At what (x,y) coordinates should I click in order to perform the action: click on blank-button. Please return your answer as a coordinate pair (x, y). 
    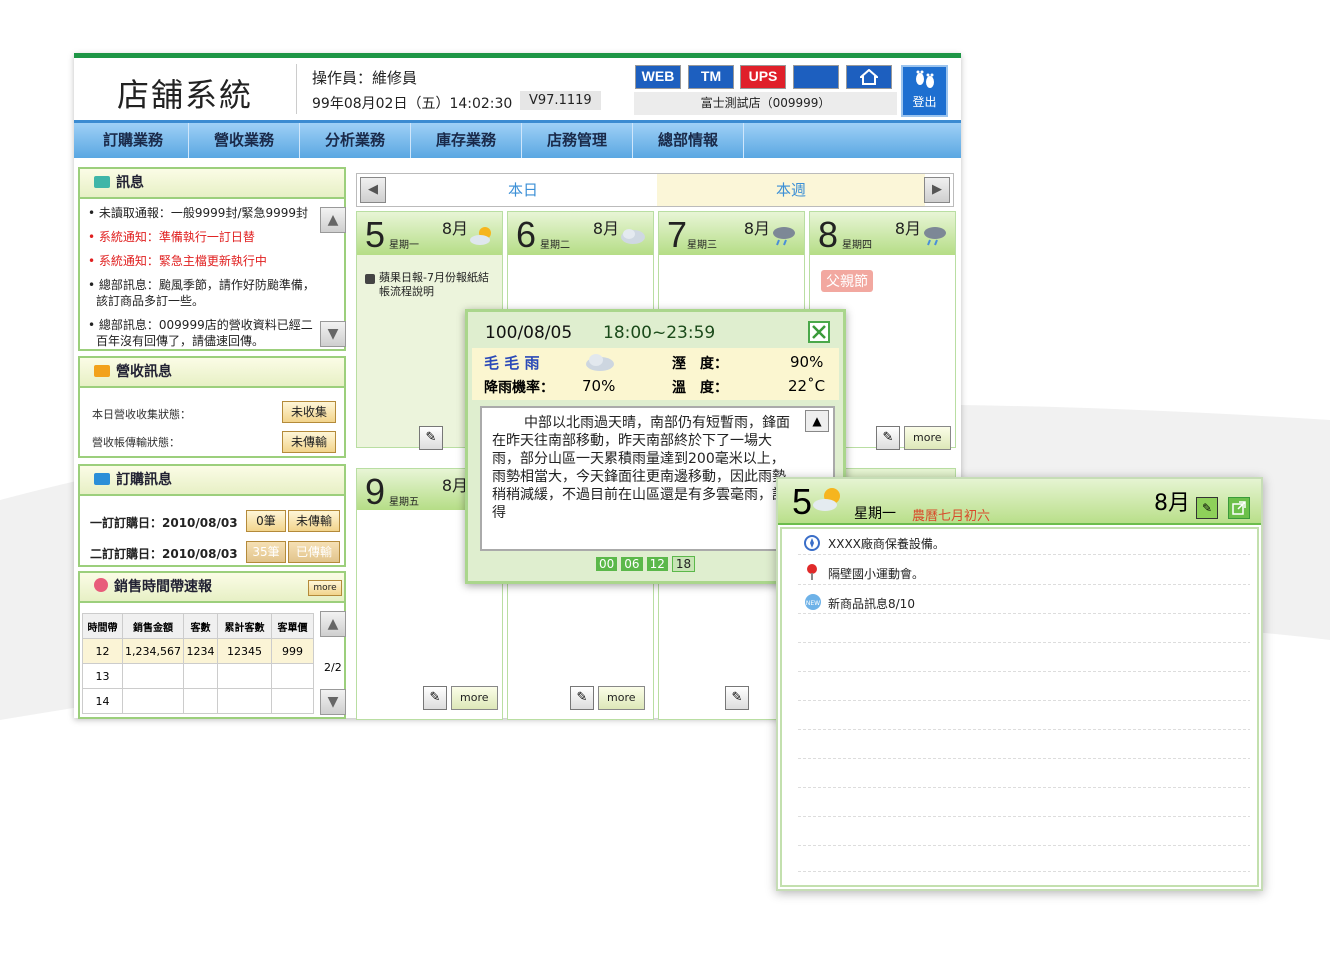
    Looking at the image, I should click on (816, 77).